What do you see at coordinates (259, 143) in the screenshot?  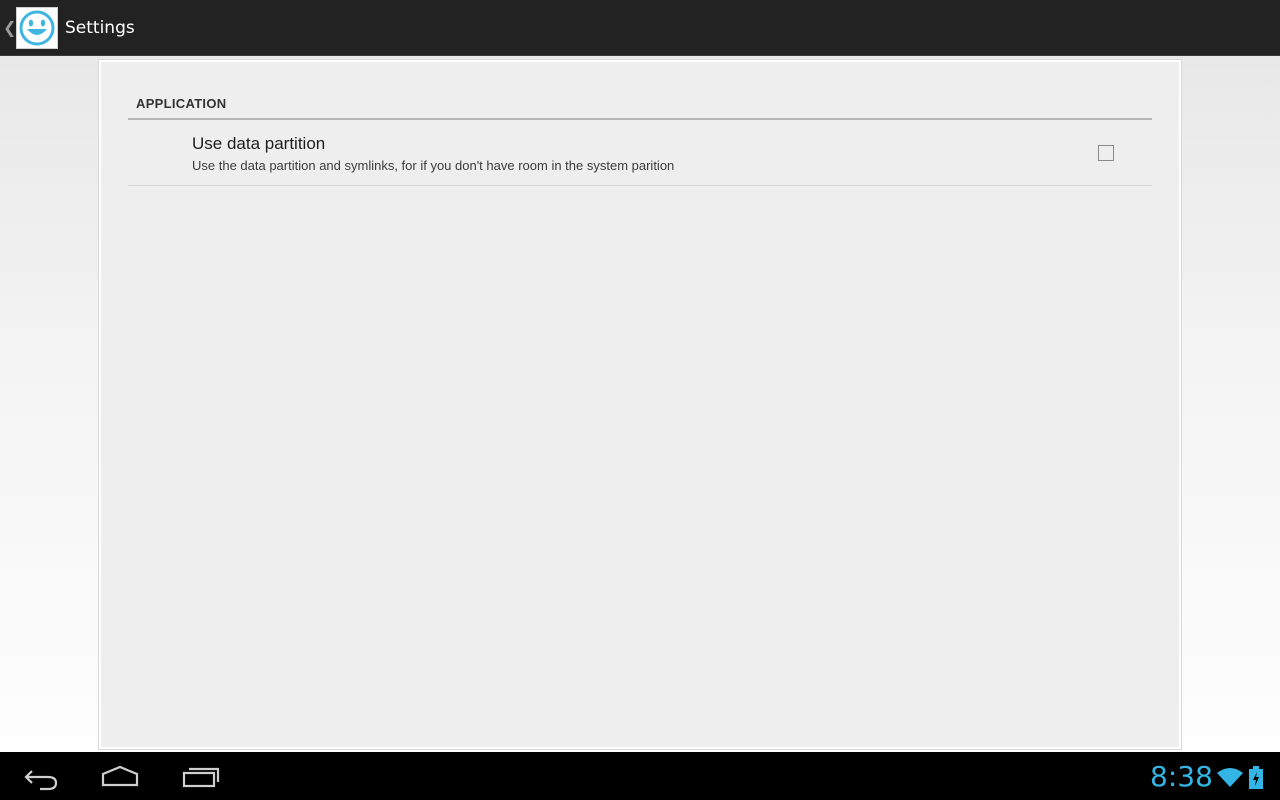 I see `preference-title: Use data partition` at bounding box center [259, 143].